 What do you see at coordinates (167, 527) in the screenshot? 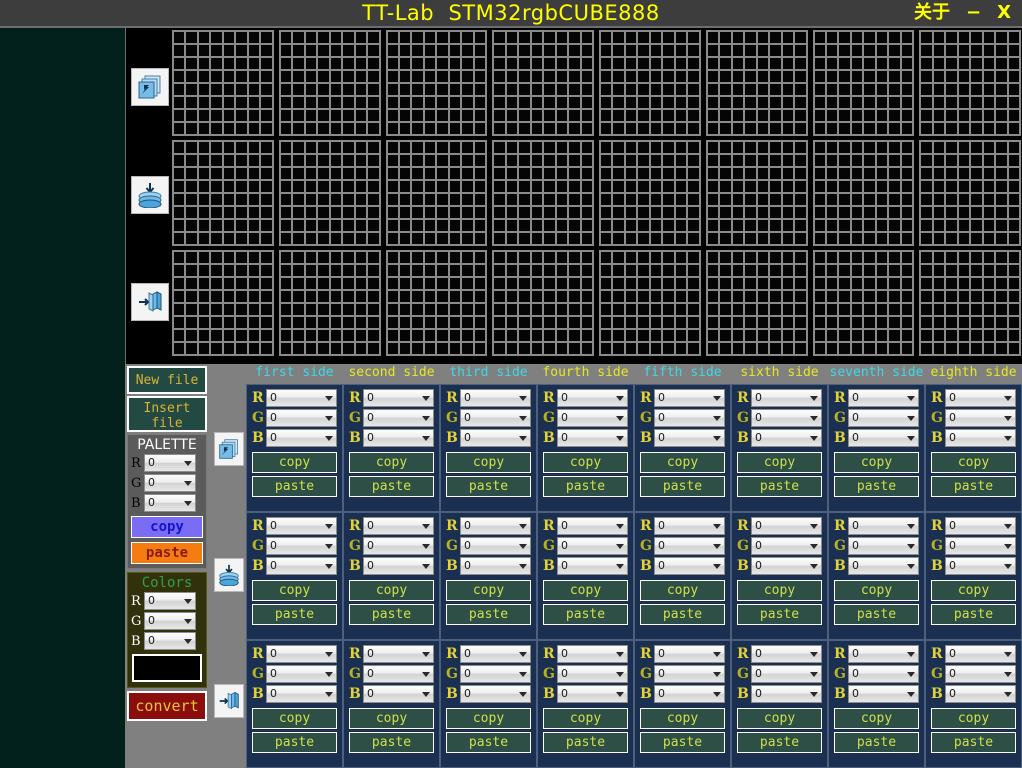
I see `palette-copy-button: copy` at bounding box center [167, 527].